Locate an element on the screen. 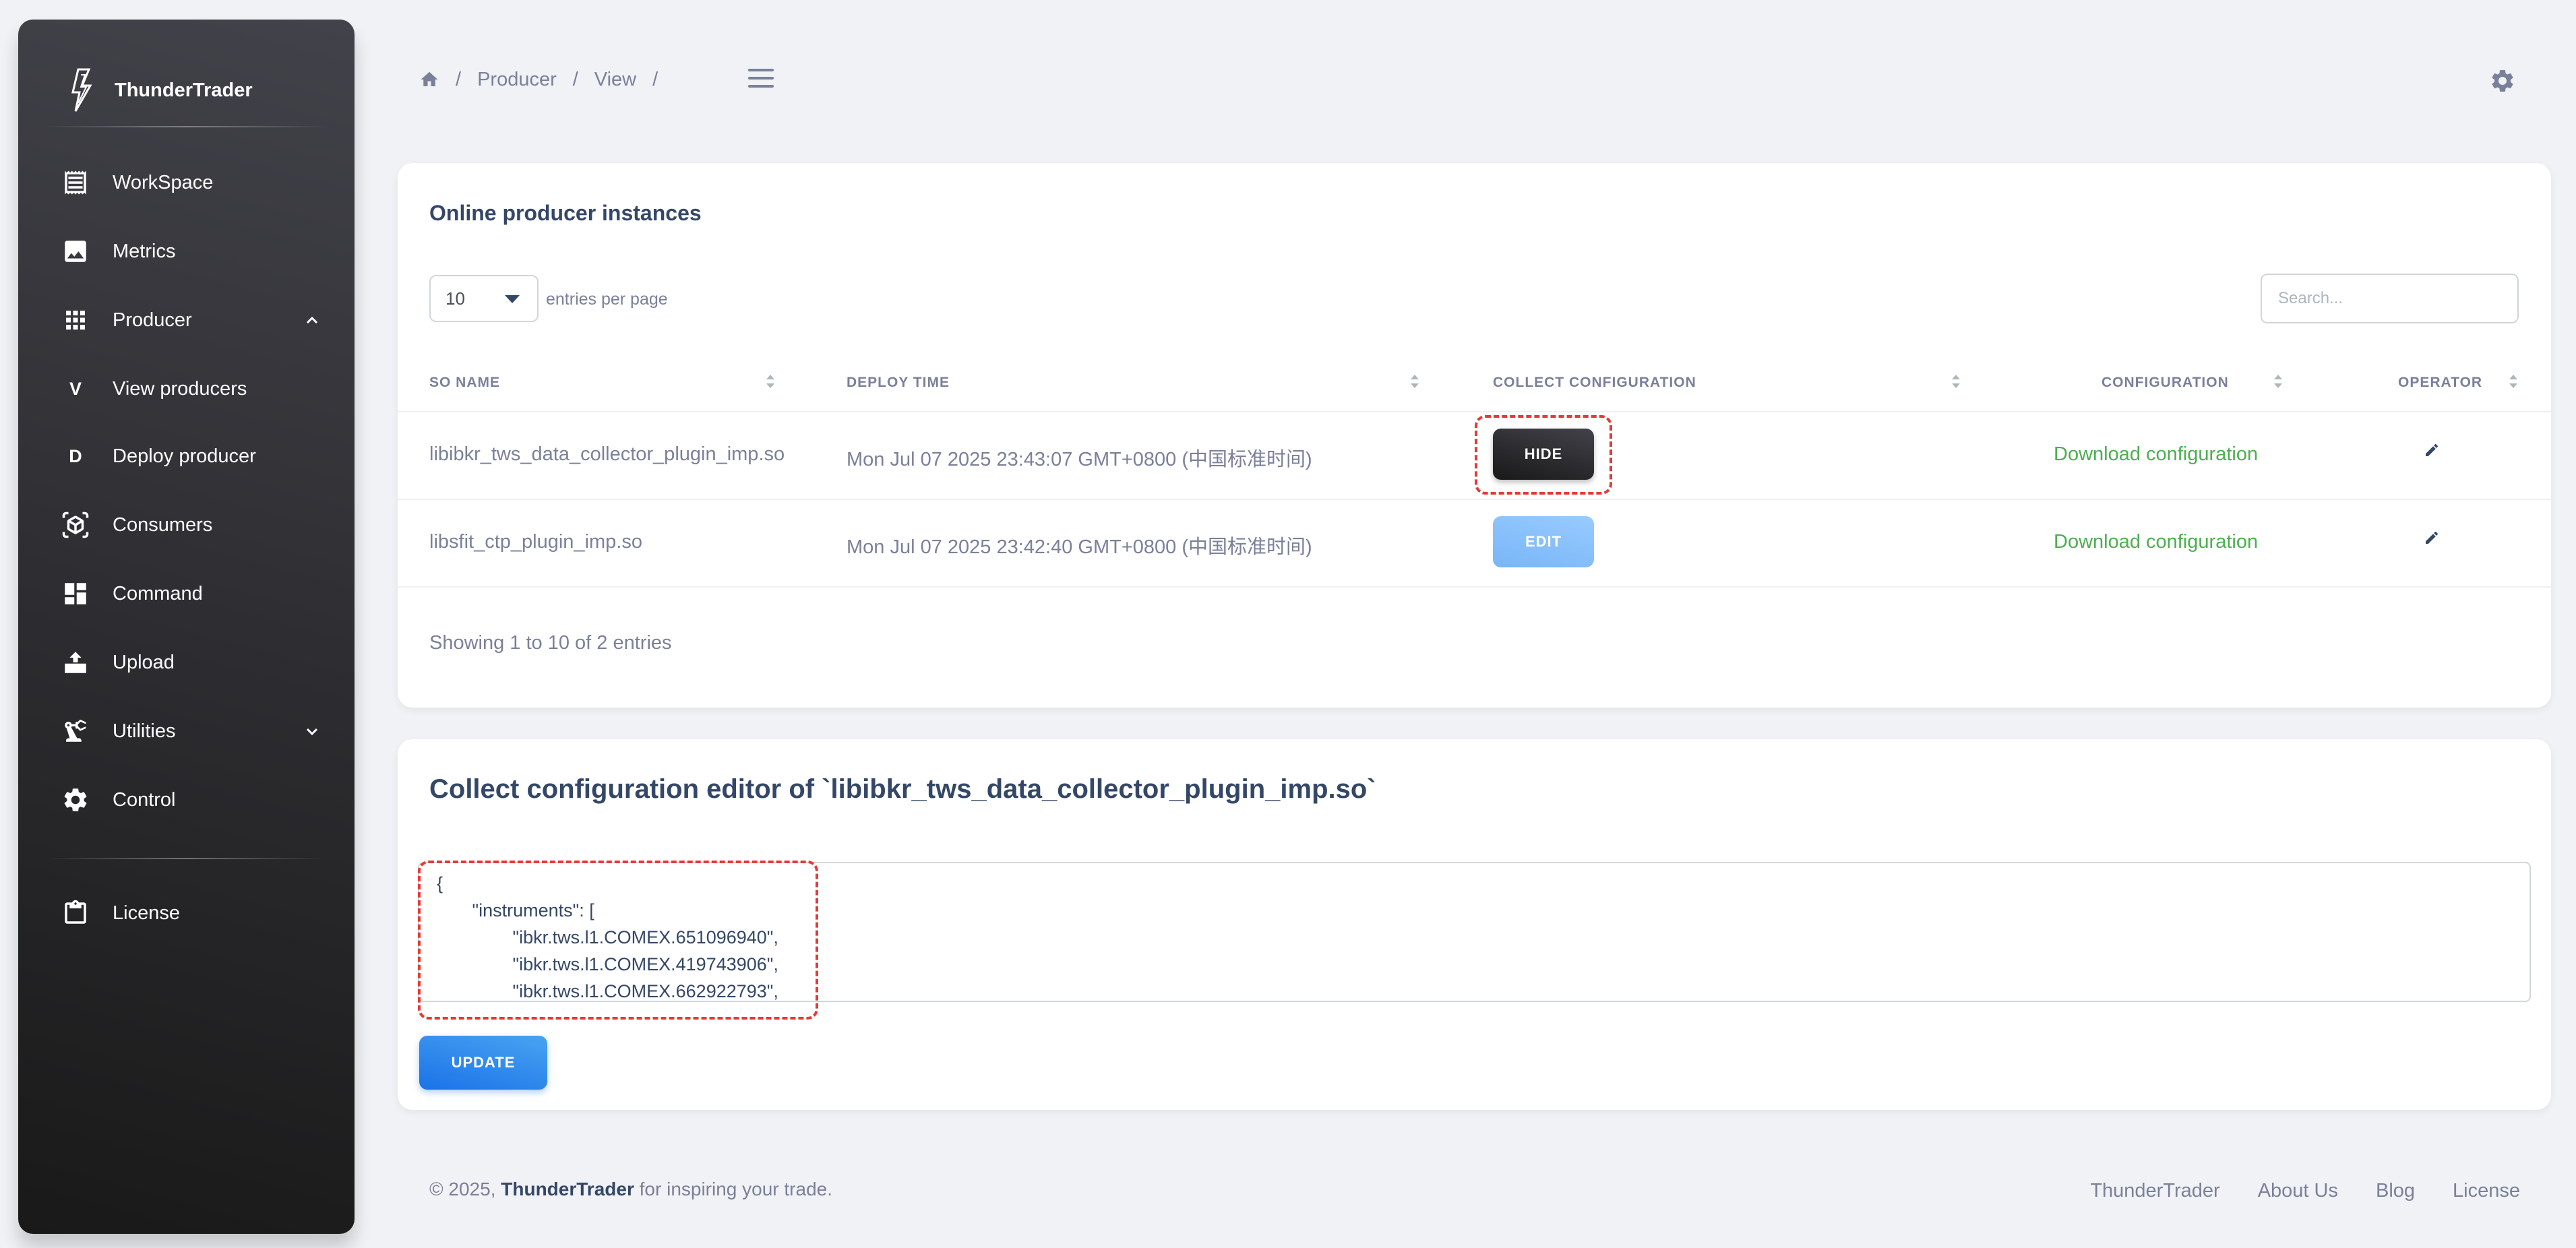 The width and height of the screenshot is (2576, 1248). editor-line: { is located at coordinates (440, 883).